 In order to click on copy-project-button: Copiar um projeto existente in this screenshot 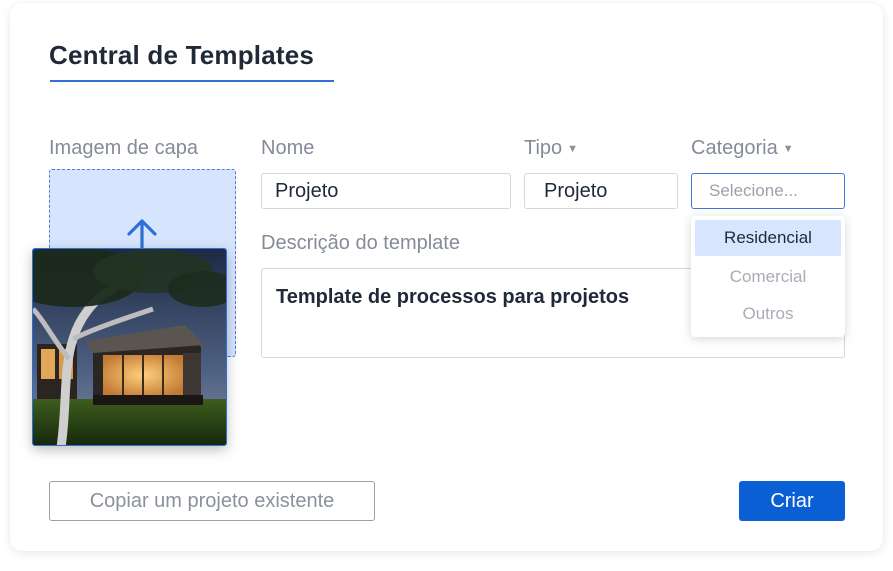, I will do `click(212, 501)`.